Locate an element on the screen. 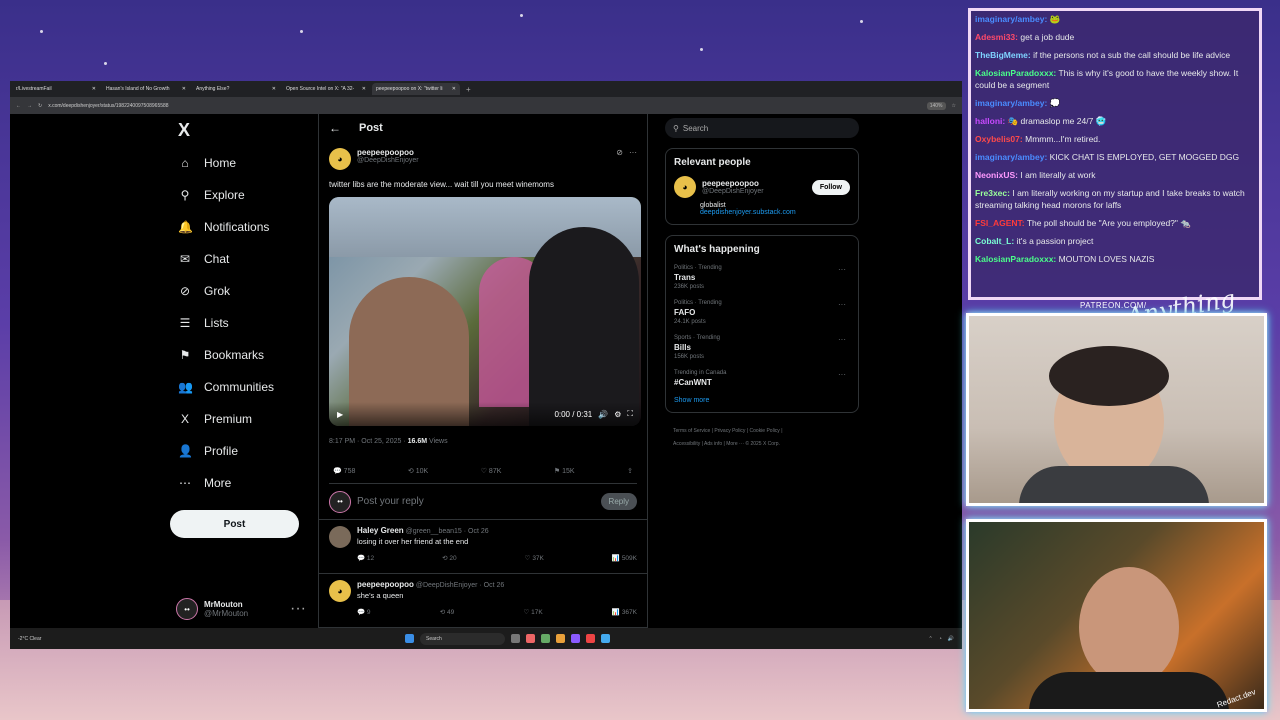 The image size is (1280, 720). star-icon: ☆ is located at coordinates (954, 106).